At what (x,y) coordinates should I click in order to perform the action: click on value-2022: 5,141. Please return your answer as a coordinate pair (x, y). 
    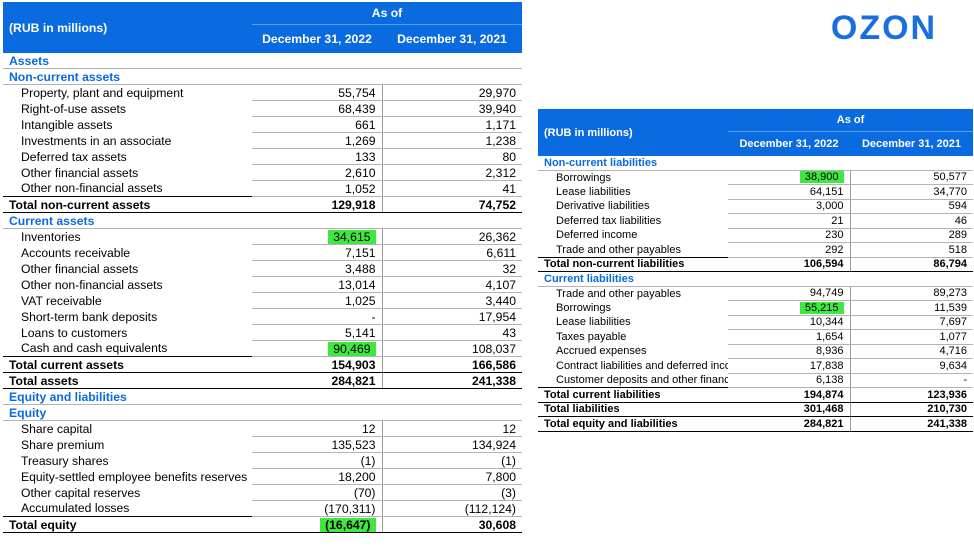
    Looking at the image, I should click on (317, 332).